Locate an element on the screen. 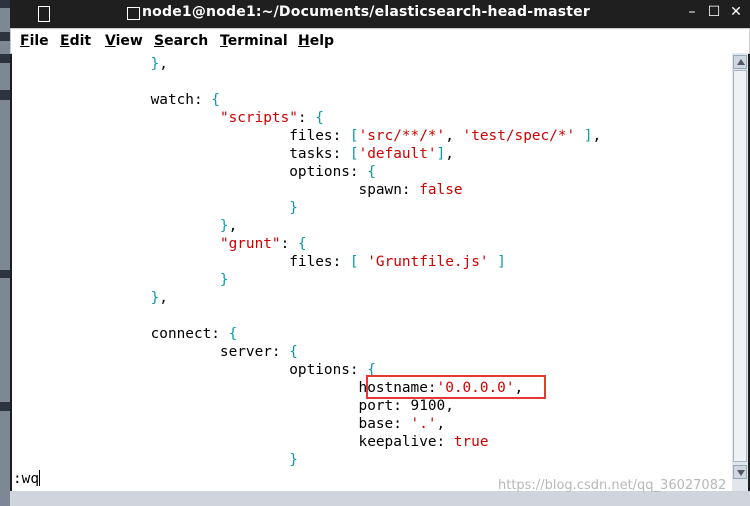 The image size is (750, 506). menu-help: Help is located at coordinates (316, 41).